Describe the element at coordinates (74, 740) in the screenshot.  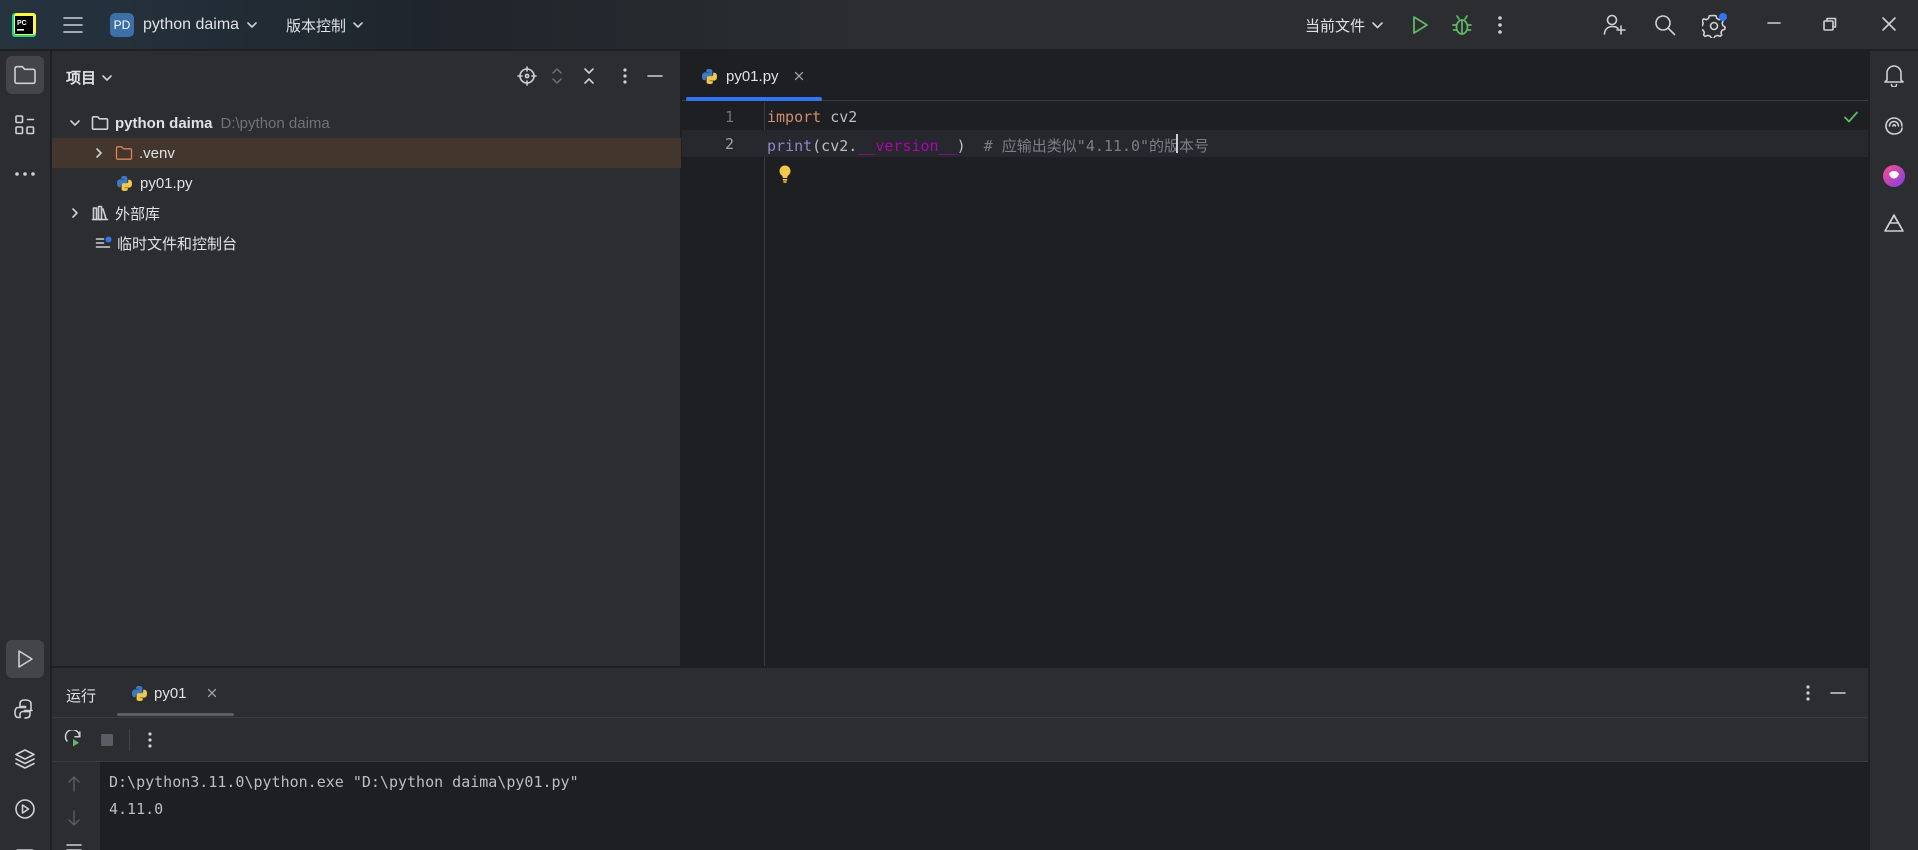
I see `rerun-icon` at that location.